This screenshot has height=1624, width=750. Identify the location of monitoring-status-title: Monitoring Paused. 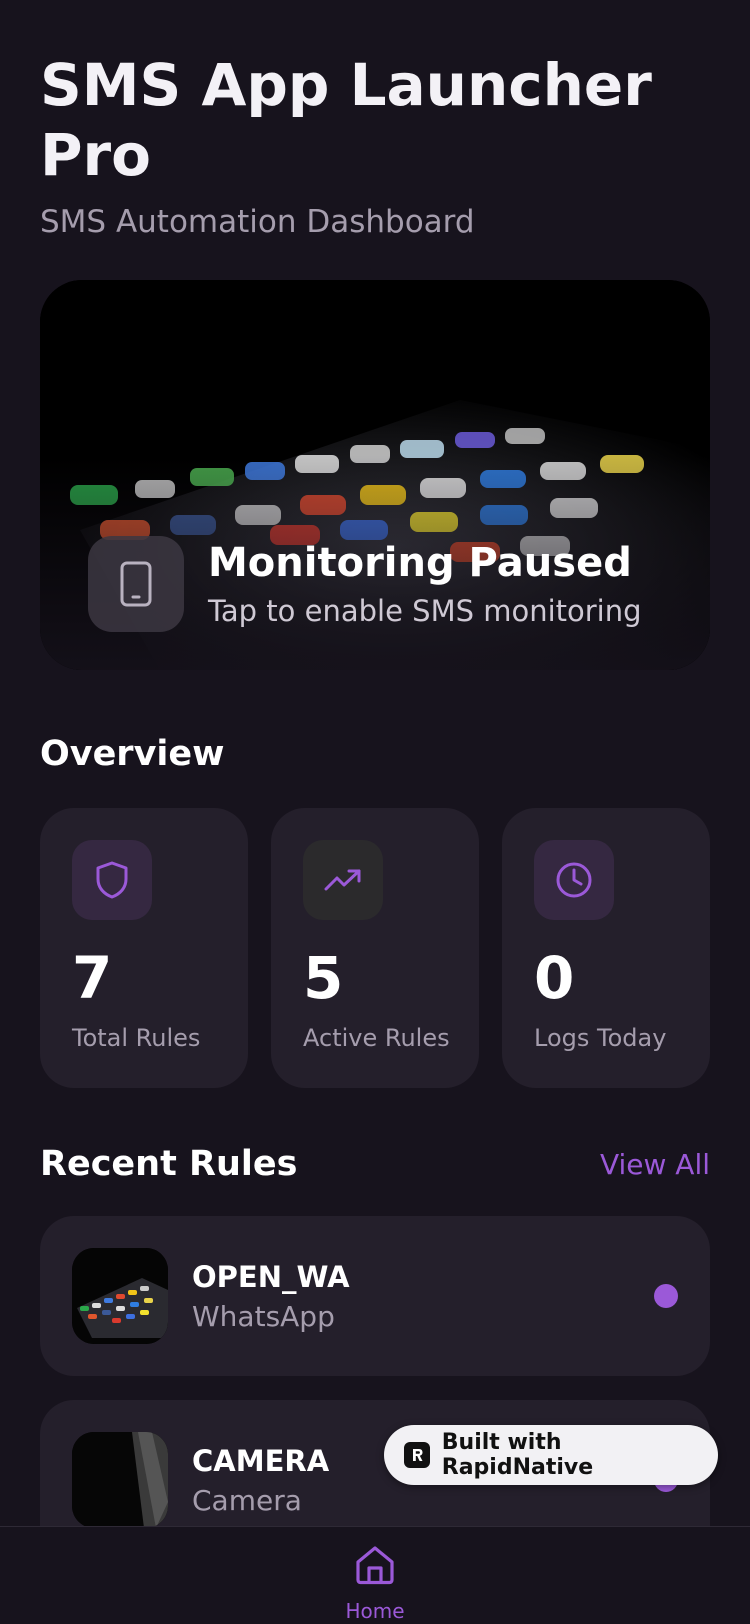
(420, 563).